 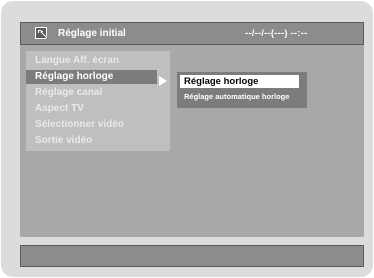 What do you see at coordinates (236, 97) in the screenshot?
I see `submenu-item-reglage-automatique-horloge: Réglage automatique horloge` at bounding box center [236, 97].